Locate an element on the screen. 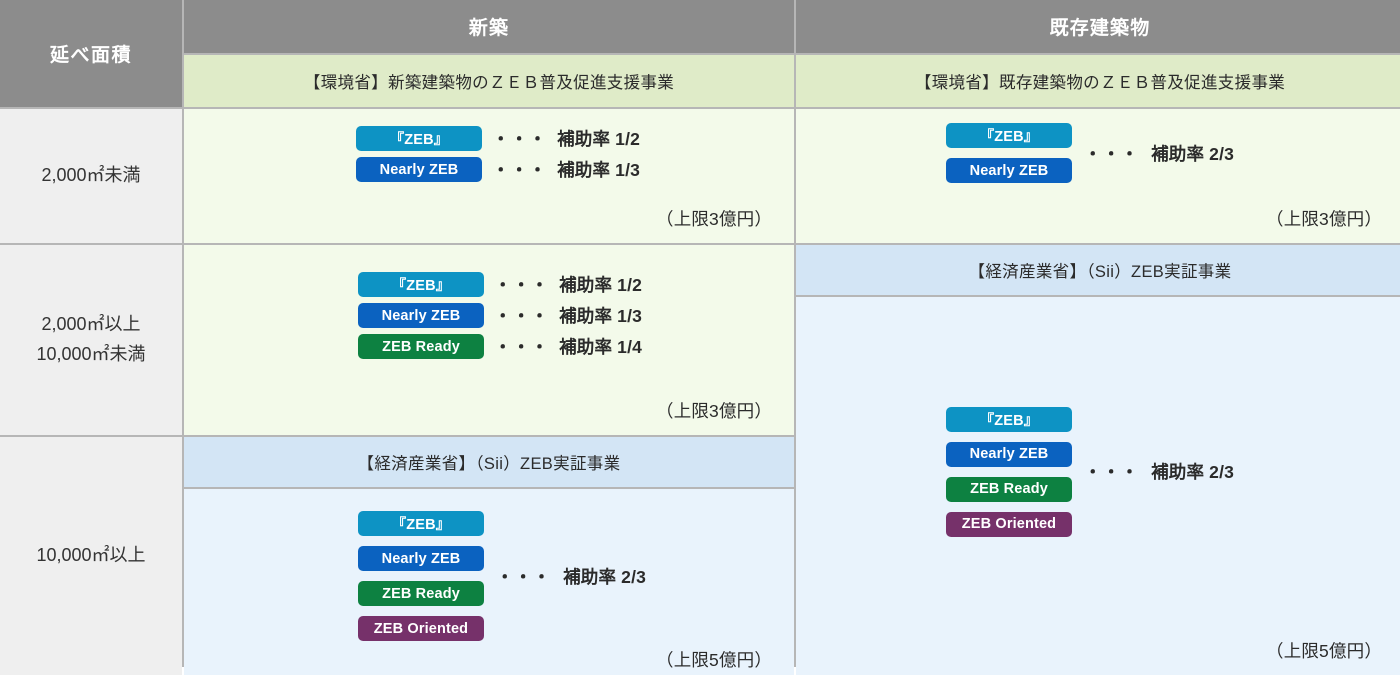 This screenshot has width=1400, height=675. program-header-meti-new: 【経済産業省】（Sii）ZEB実証事業 is located at coordinates (489, 463).